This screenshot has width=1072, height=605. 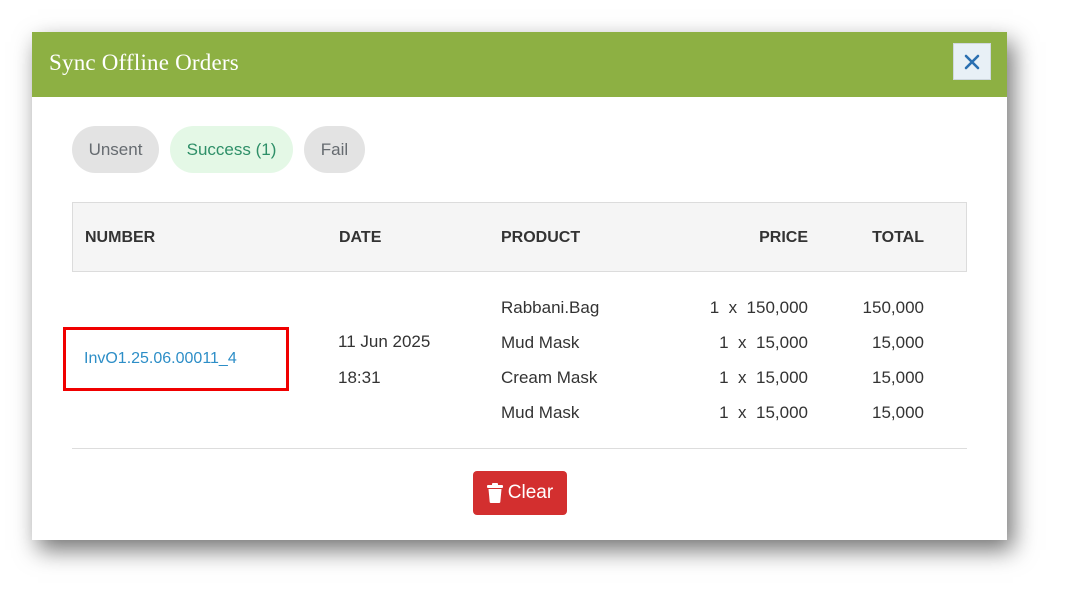 What do you see at coordinates (898, 237) in the screenshot?
I see `column-header-total: TOTAL` at bounding box center [898, 237].